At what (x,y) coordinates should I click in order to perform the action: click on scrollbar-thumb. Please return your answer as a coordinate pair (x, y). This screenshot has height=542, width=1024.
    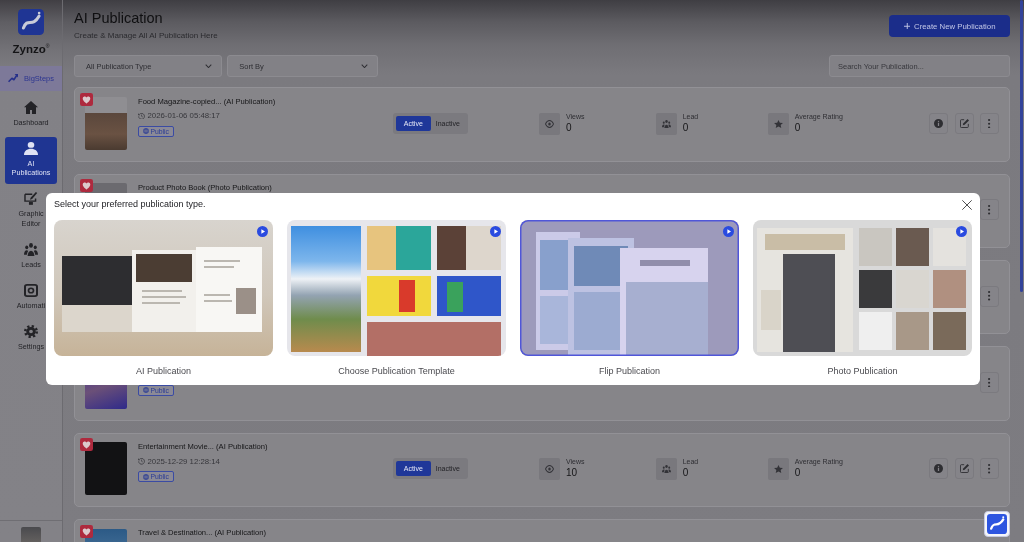
    Looking at the image, I should click on (1021, 146).